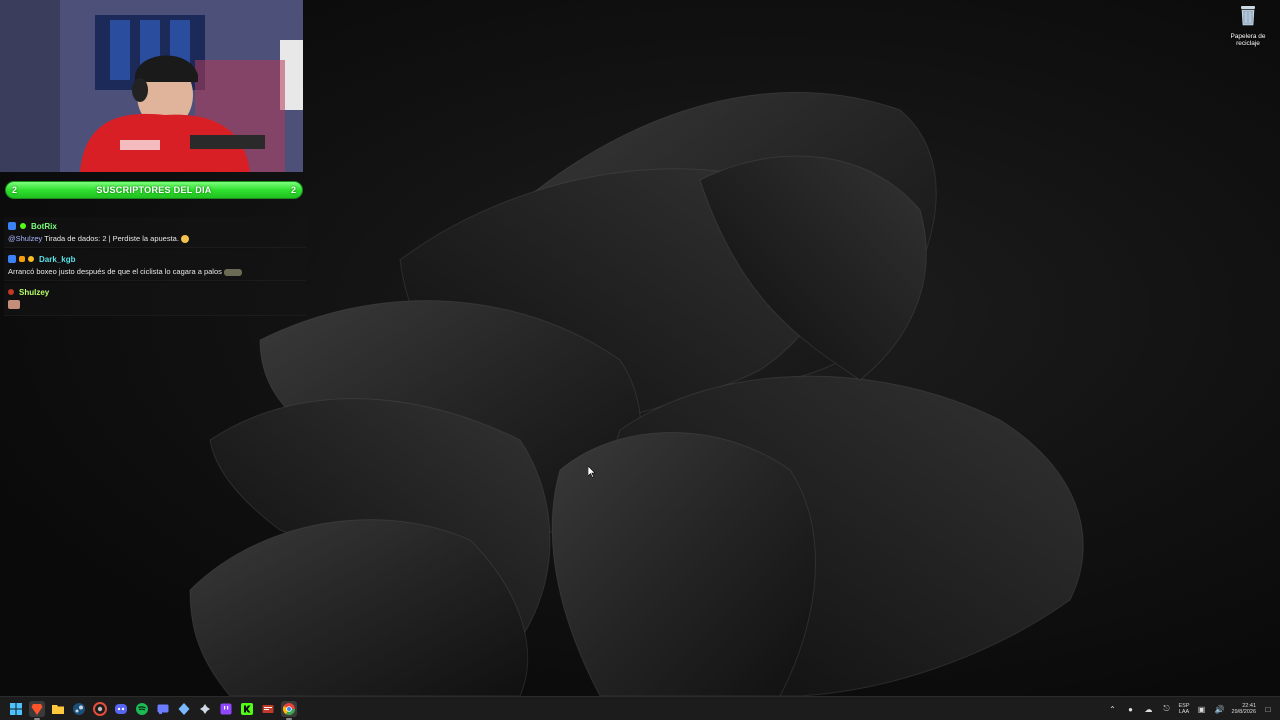 The width and height of the screenshot is (1280, 720). What do you see at coordinates (163, 709) in the screenshot?
I see `chat-icon` at bounding box center [163, 709].